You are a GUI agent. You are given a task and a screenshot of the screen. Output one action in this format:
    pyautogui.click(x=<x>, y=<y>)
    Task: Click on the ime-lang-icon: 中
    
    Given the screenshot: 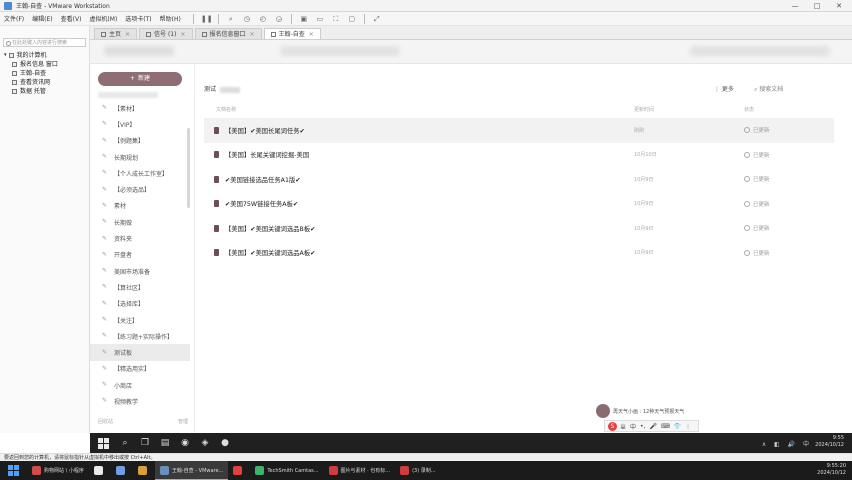 What is the action you would take?
    pyautogui.click(x=633, y=426)
    